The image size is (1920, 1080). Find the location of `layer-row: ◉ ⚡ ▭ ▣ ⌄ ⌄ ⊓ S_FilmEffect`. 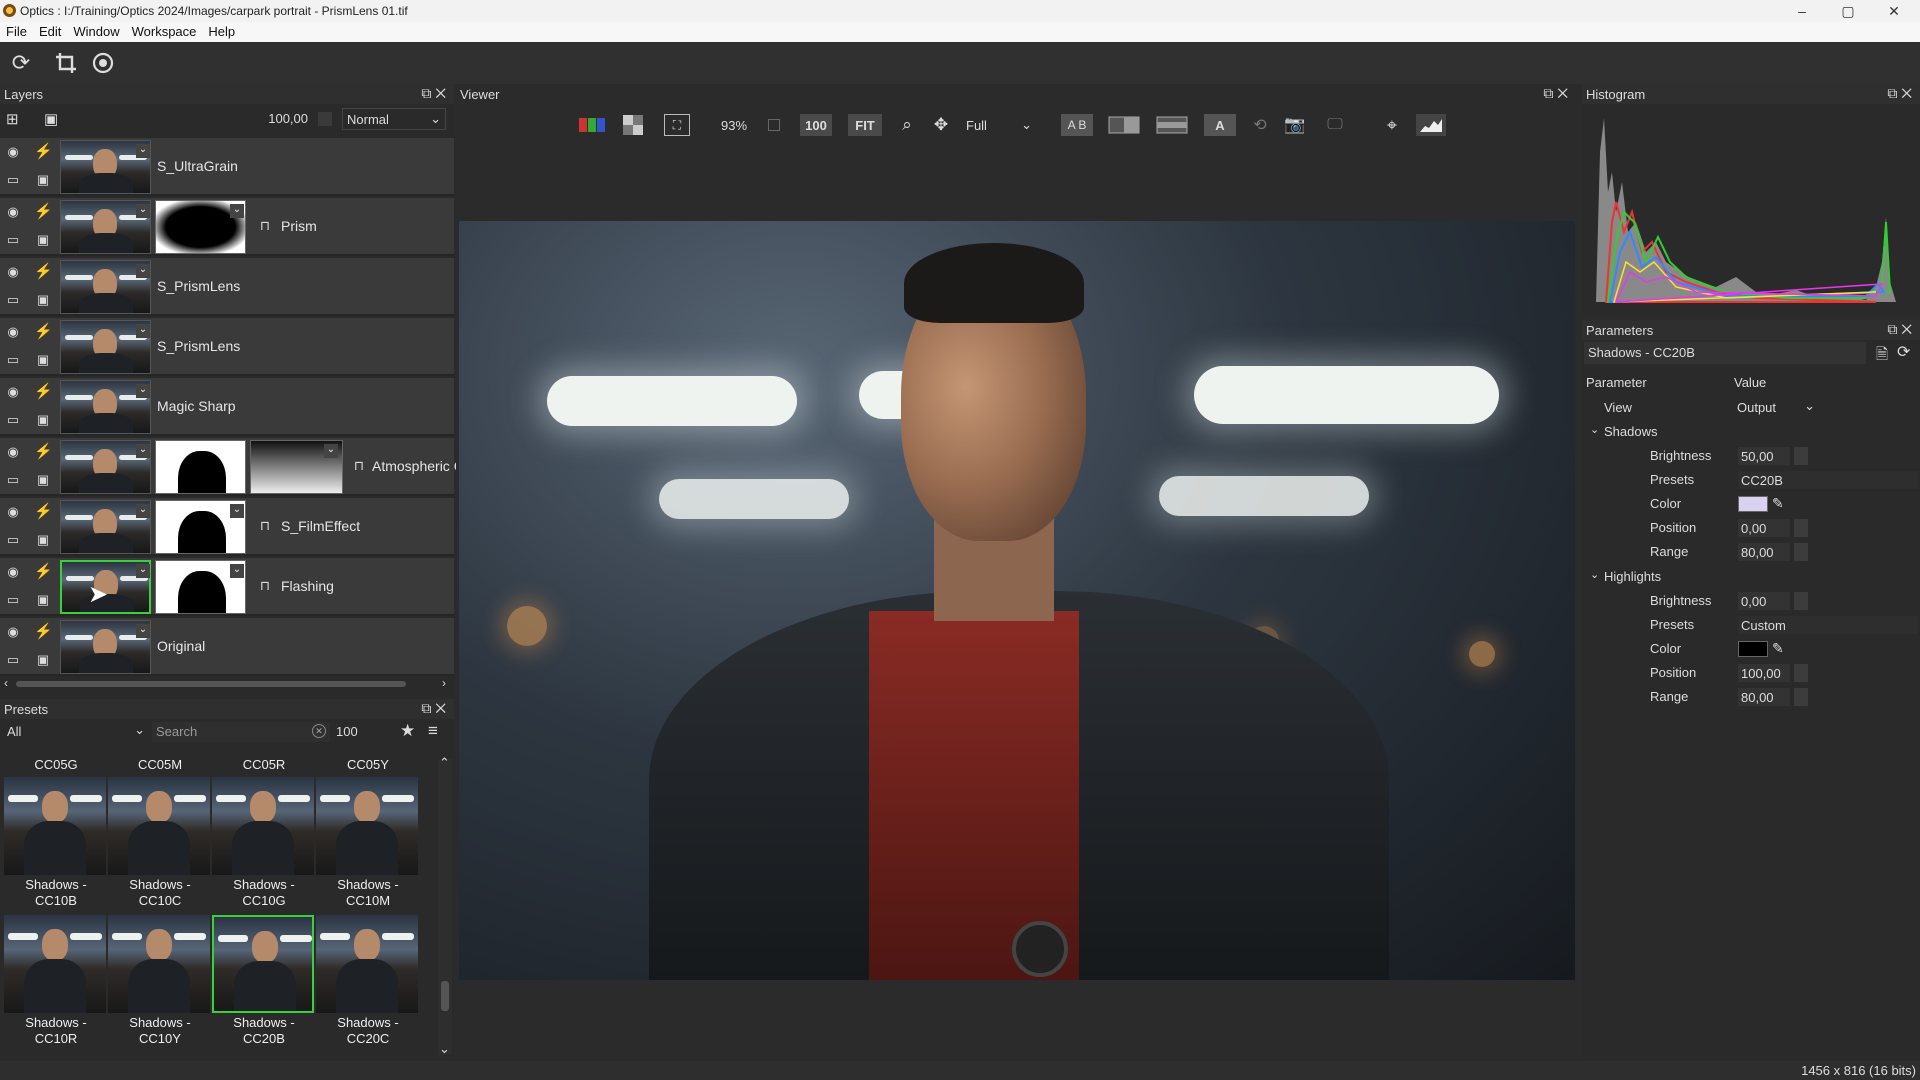

layer-row: ◉ ⚡ ▭ ▣ ⌄ ⌄ ⊓ S_FilmEffect is located at coordinates (227, 527).